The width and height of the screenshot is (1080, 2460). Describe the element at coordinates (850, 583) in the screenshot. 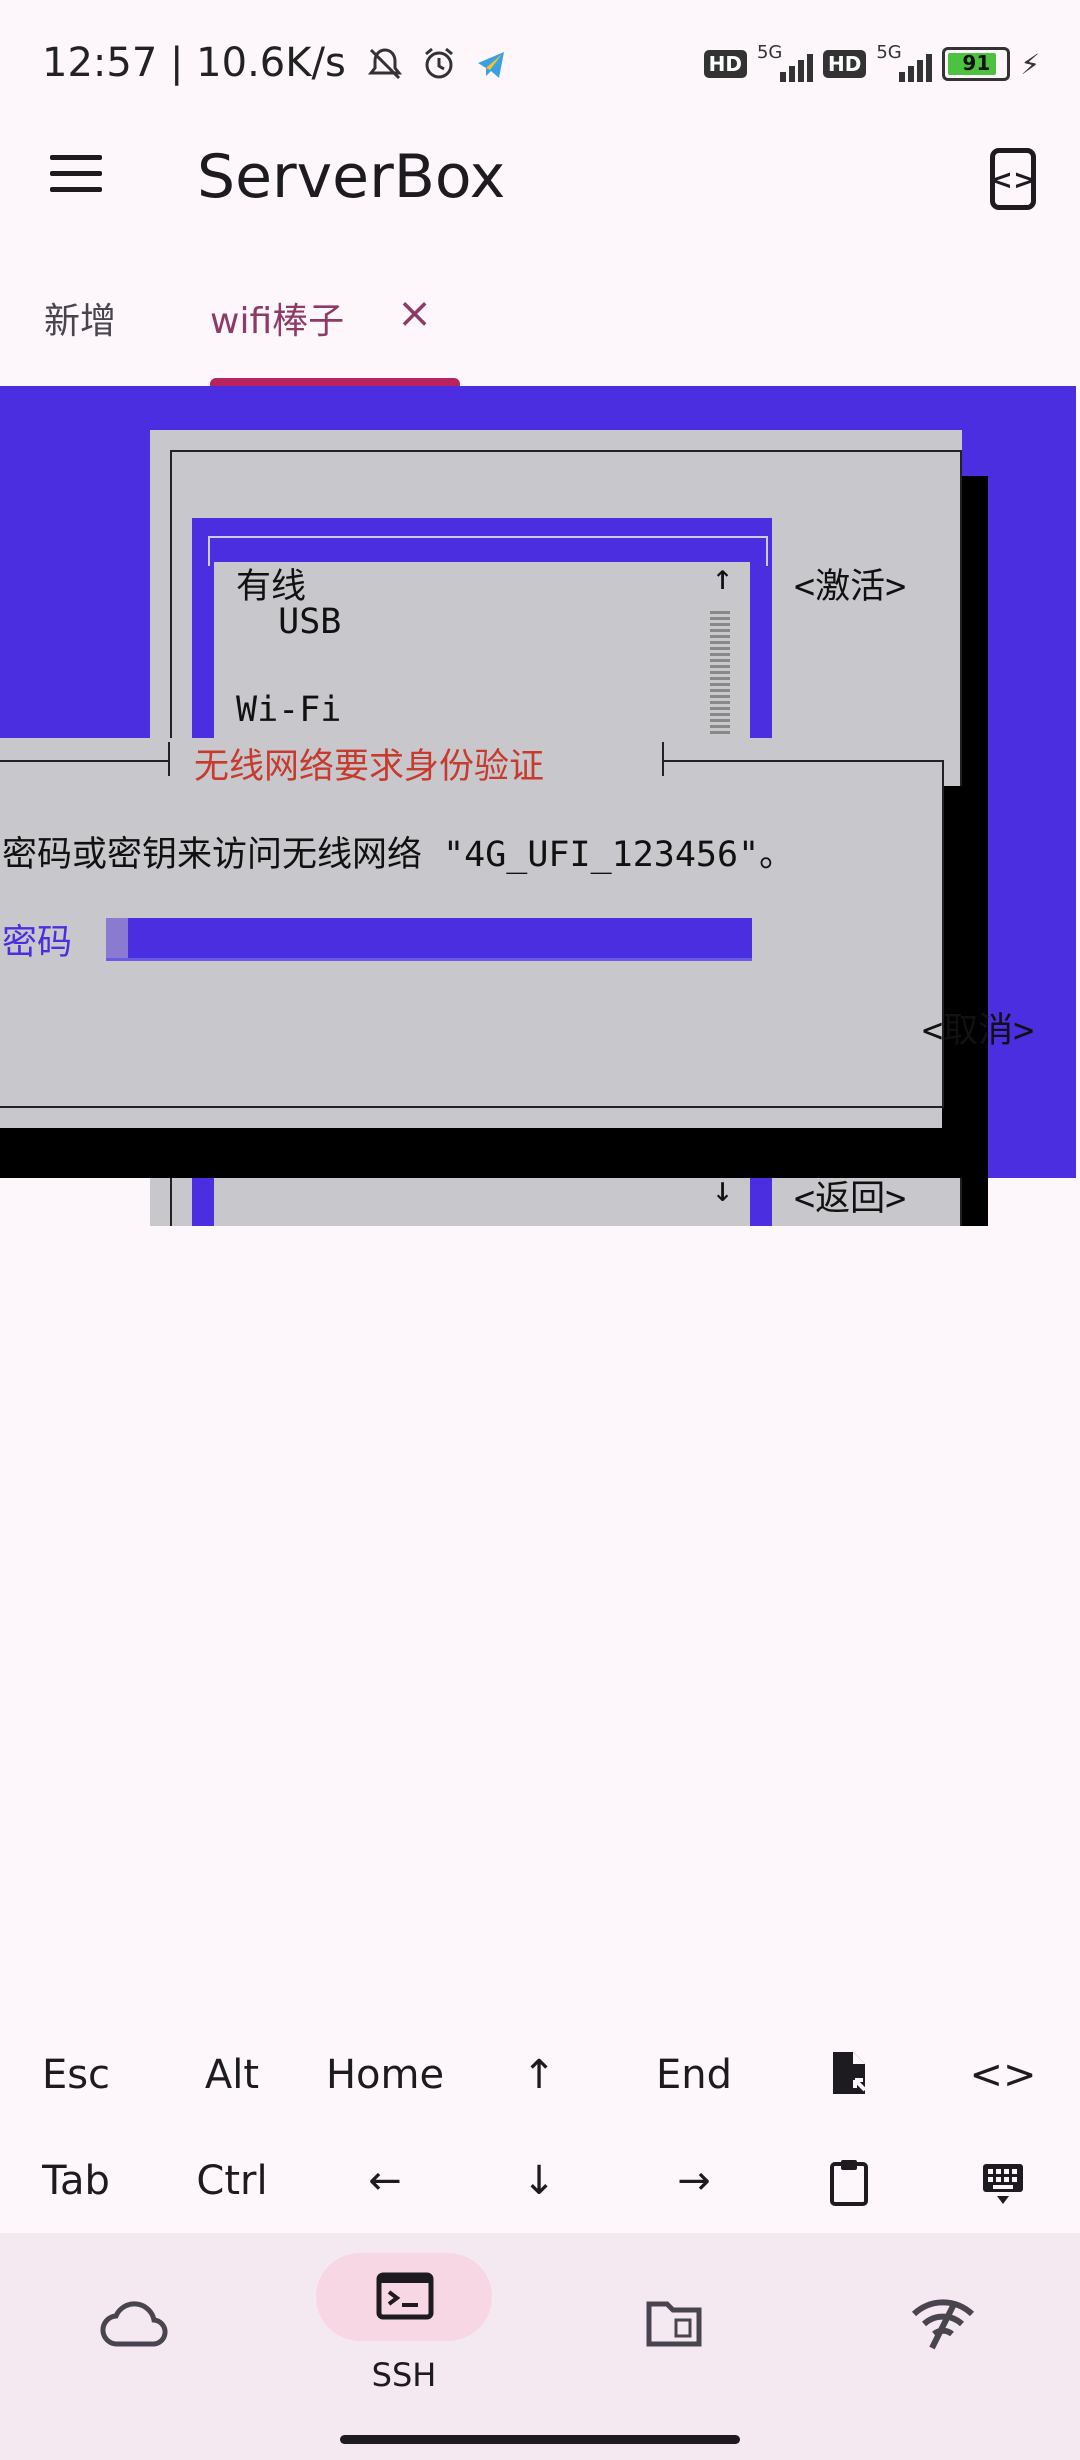

I see `activate-button: <激活>` at that location.